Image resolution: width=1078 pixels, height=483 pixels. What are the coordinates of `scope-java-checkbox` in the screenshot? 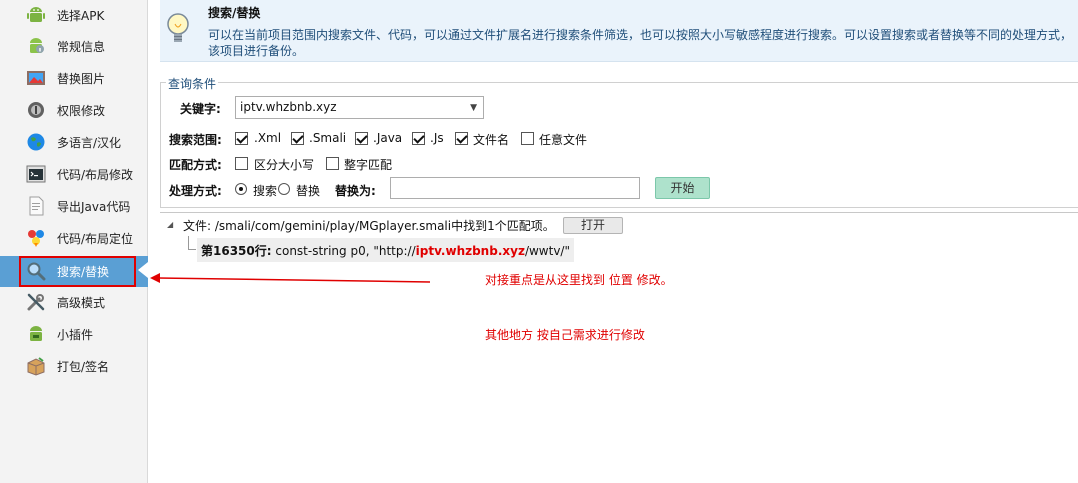 It's located at (361, 138).